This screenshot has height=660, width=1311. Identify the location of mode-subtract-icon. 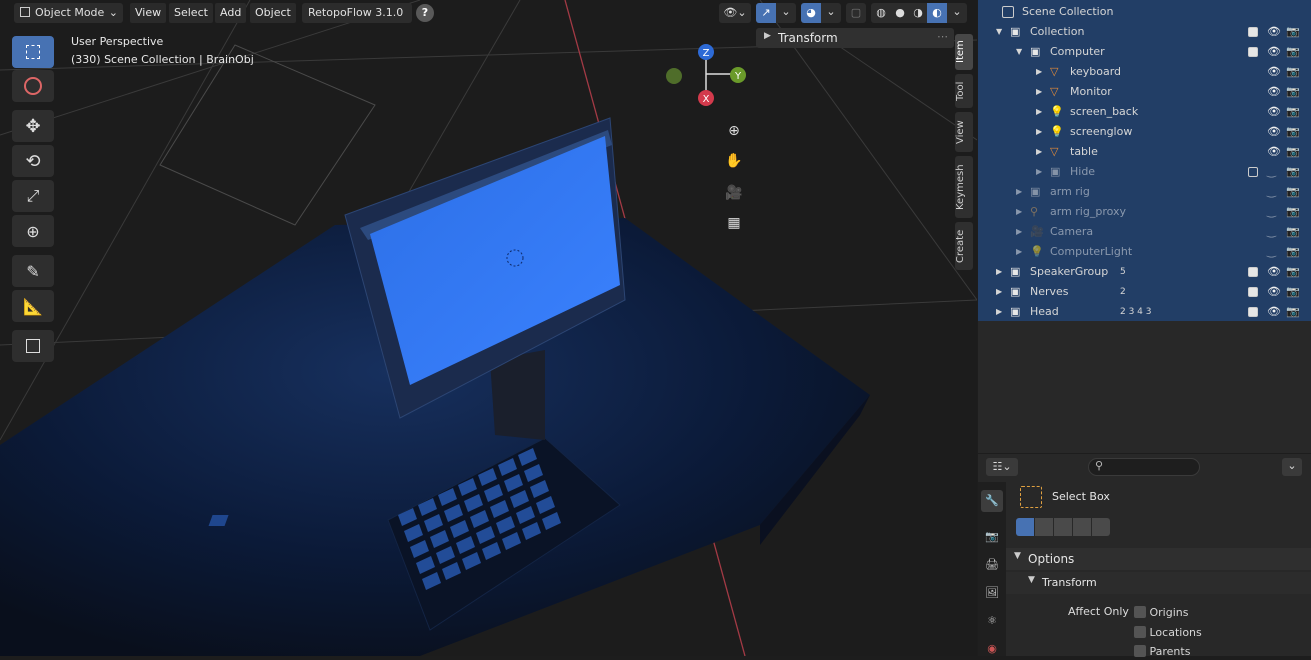
(1063, 527).